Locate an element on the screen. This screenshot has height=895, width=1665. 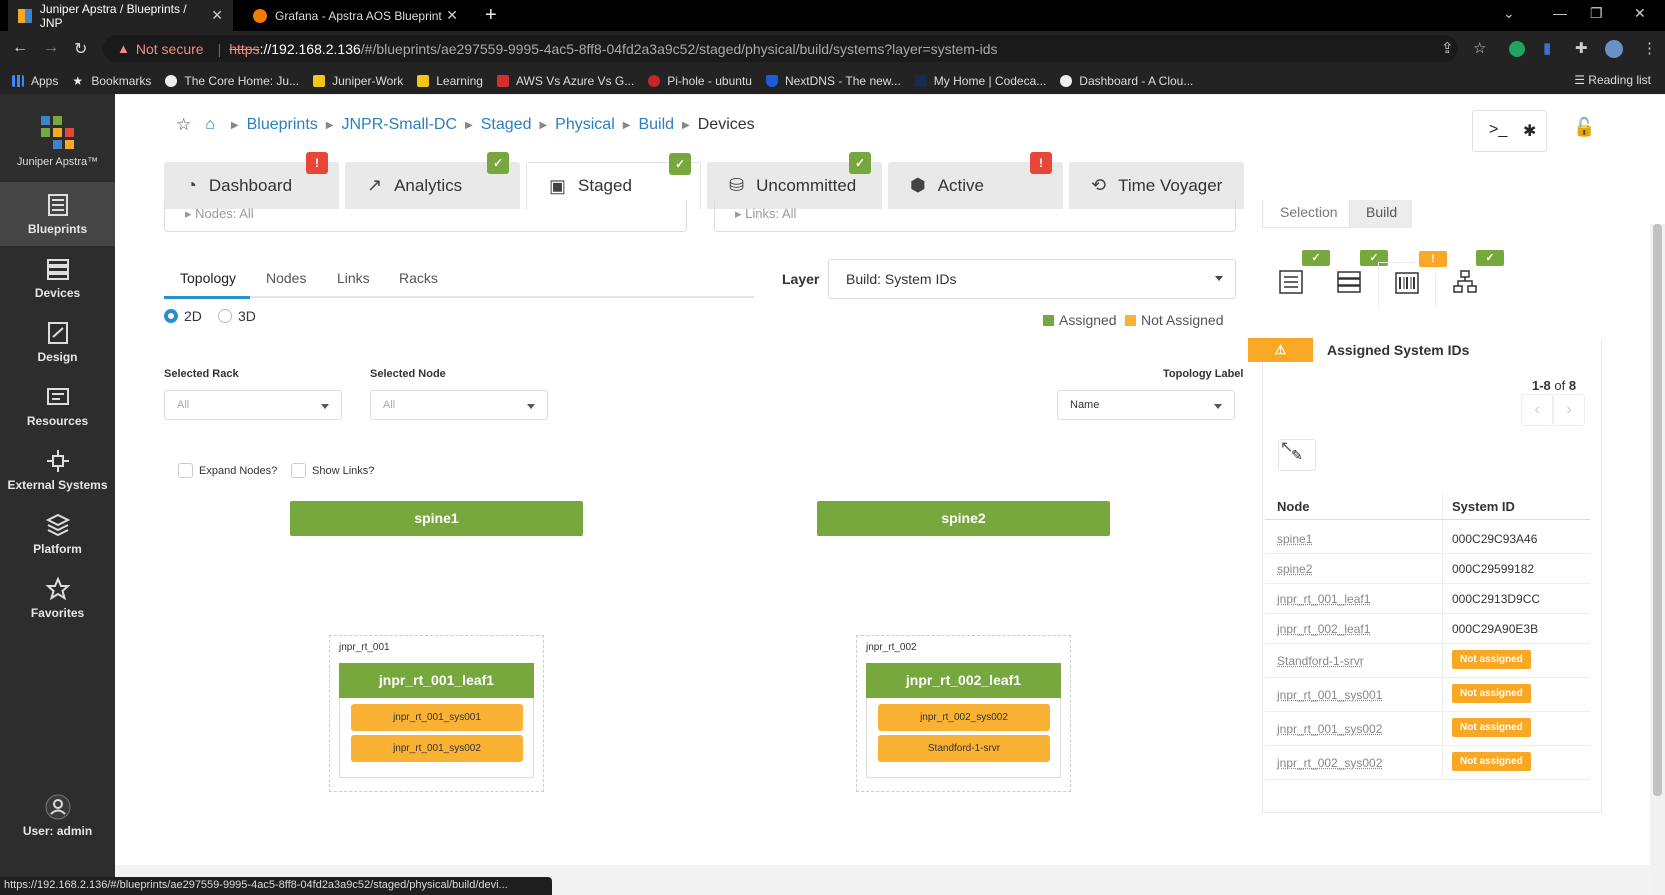
breadcrumb-physical: Physical is located at coordinates (585, 125).